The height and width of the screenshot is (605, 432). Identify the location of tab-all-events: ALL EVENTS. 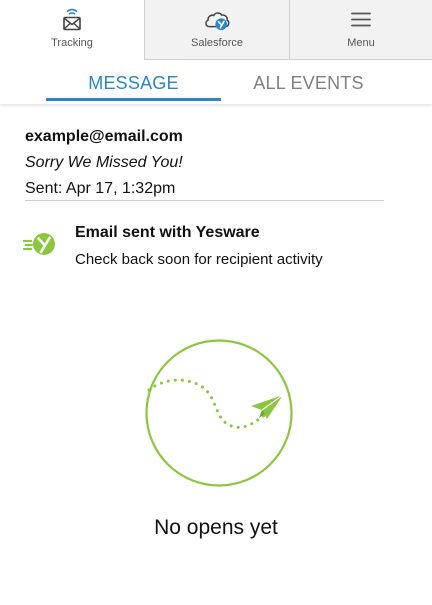
(308, 83).